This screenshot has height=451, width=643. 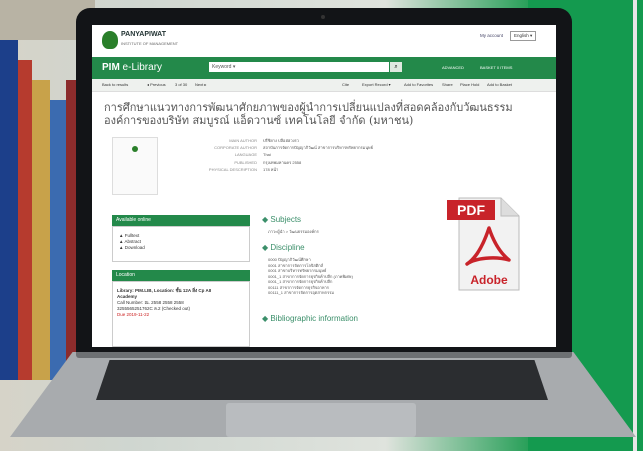 What do you see at coordinates (243, 169) in the screenshot?
I see `meta-row: PHYSICAL DESCRIPTION 178 หน้า` at bounding box center [243, 169].